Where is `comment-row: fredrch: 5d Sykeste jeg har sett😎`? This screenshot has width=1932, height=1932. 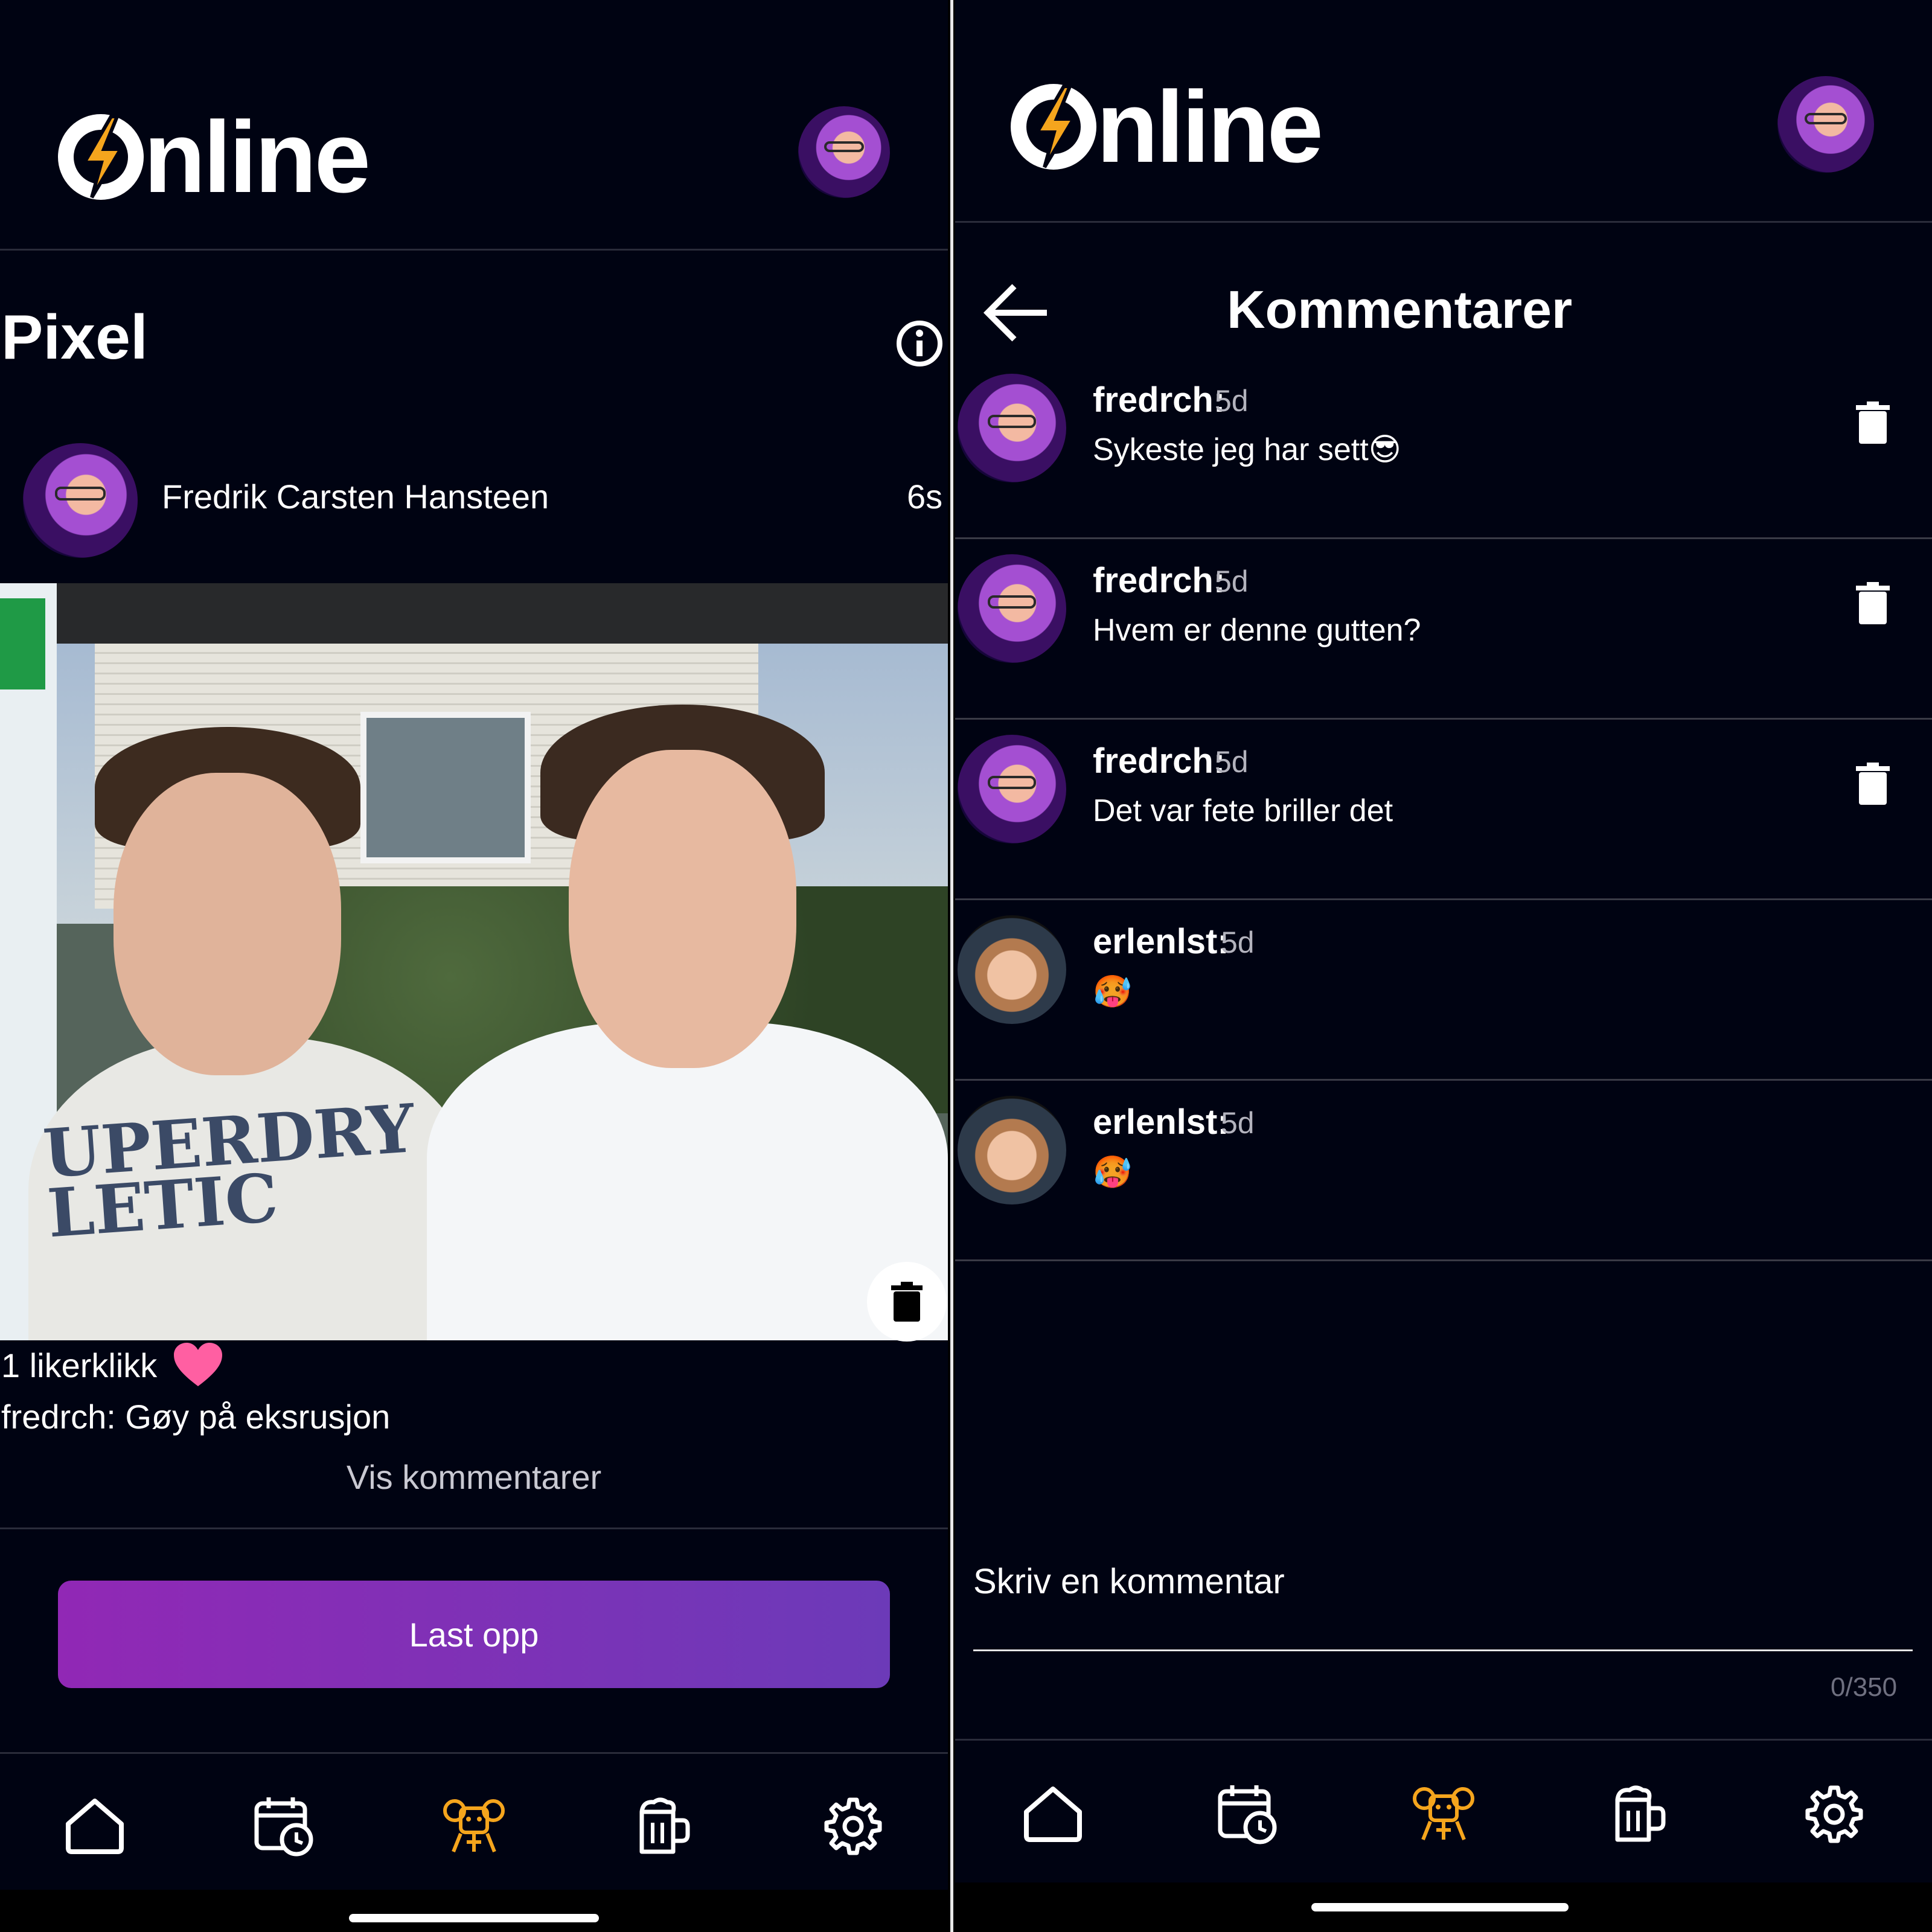
comment-row: fredrch: 5d Sykeste jeg har sett😎 is located at coordinates (1444, 449).